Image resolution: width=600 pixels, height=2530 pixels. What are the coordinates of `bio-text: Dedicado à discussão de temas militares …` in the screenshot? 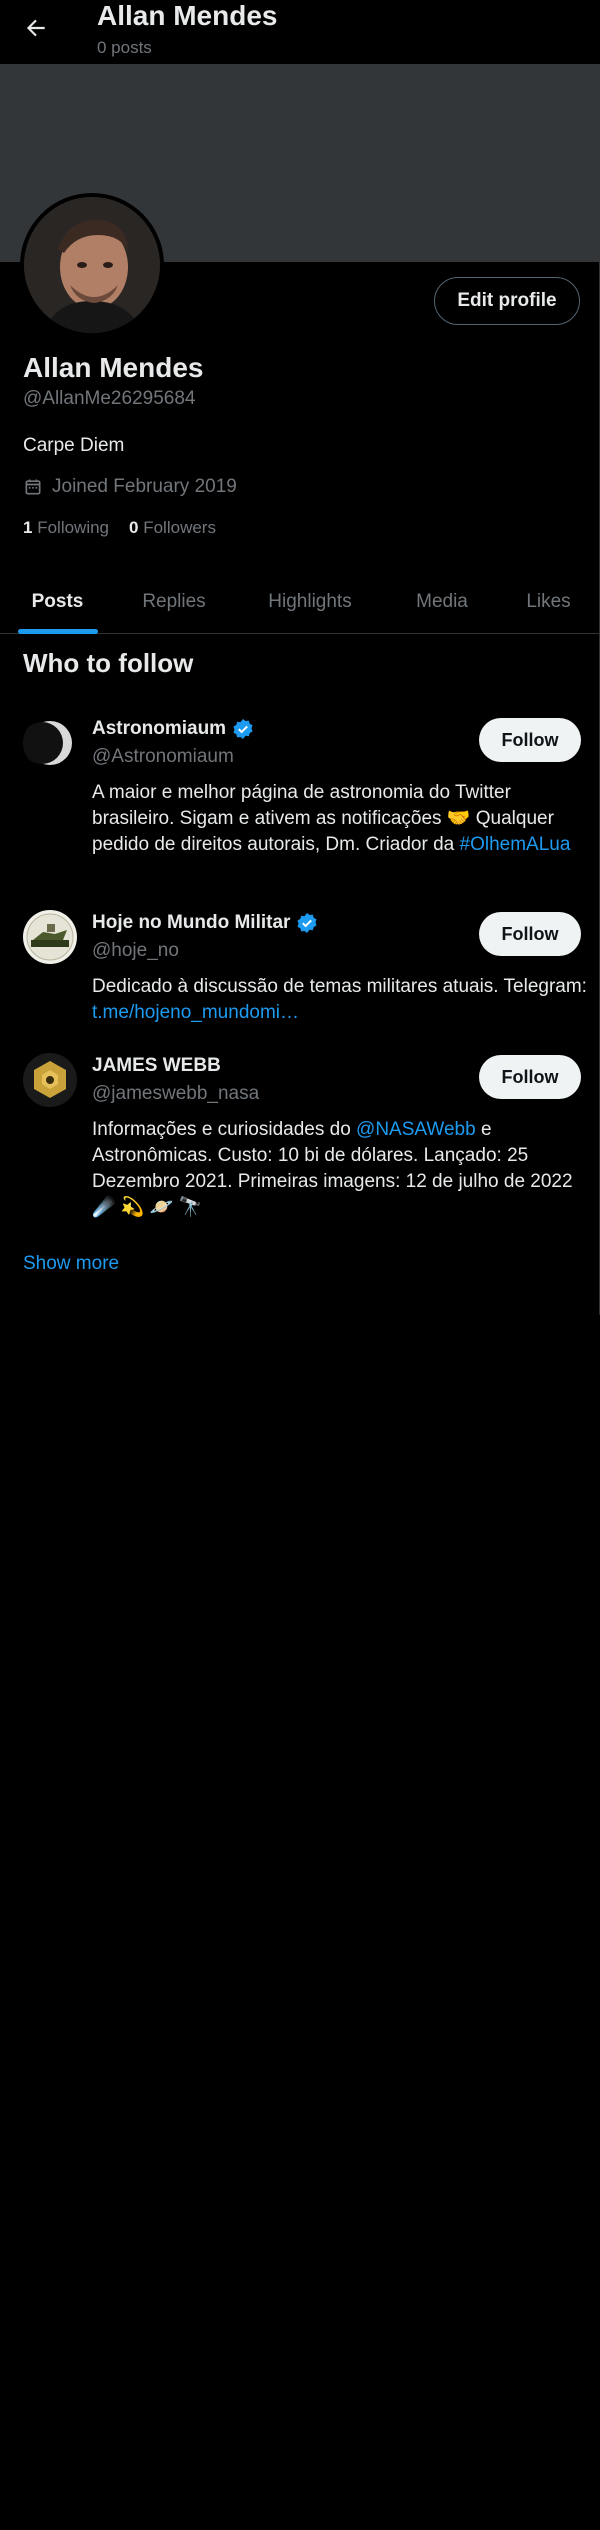 It's located at (339, 986).